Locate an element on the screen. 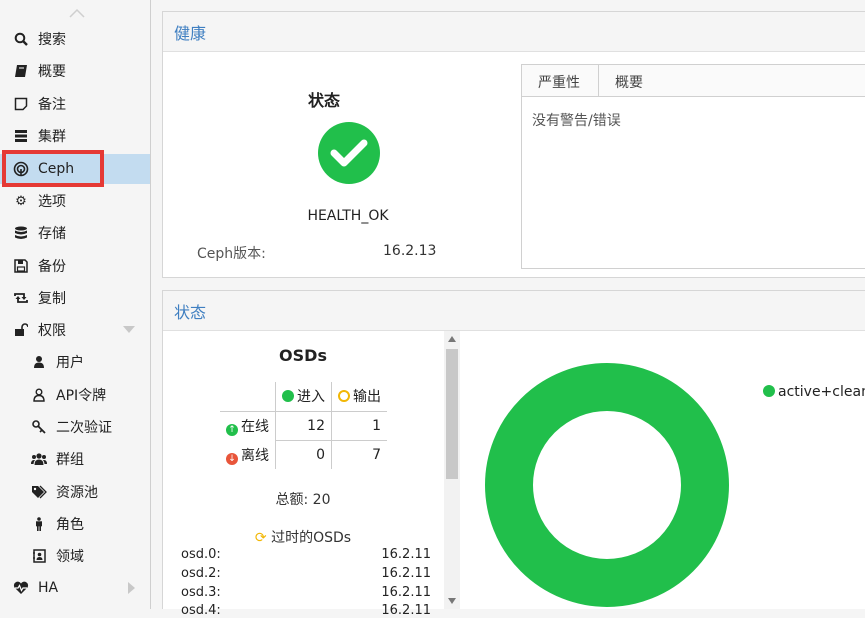  osd-col-in: 进入 is located at coordinates (303, 397).